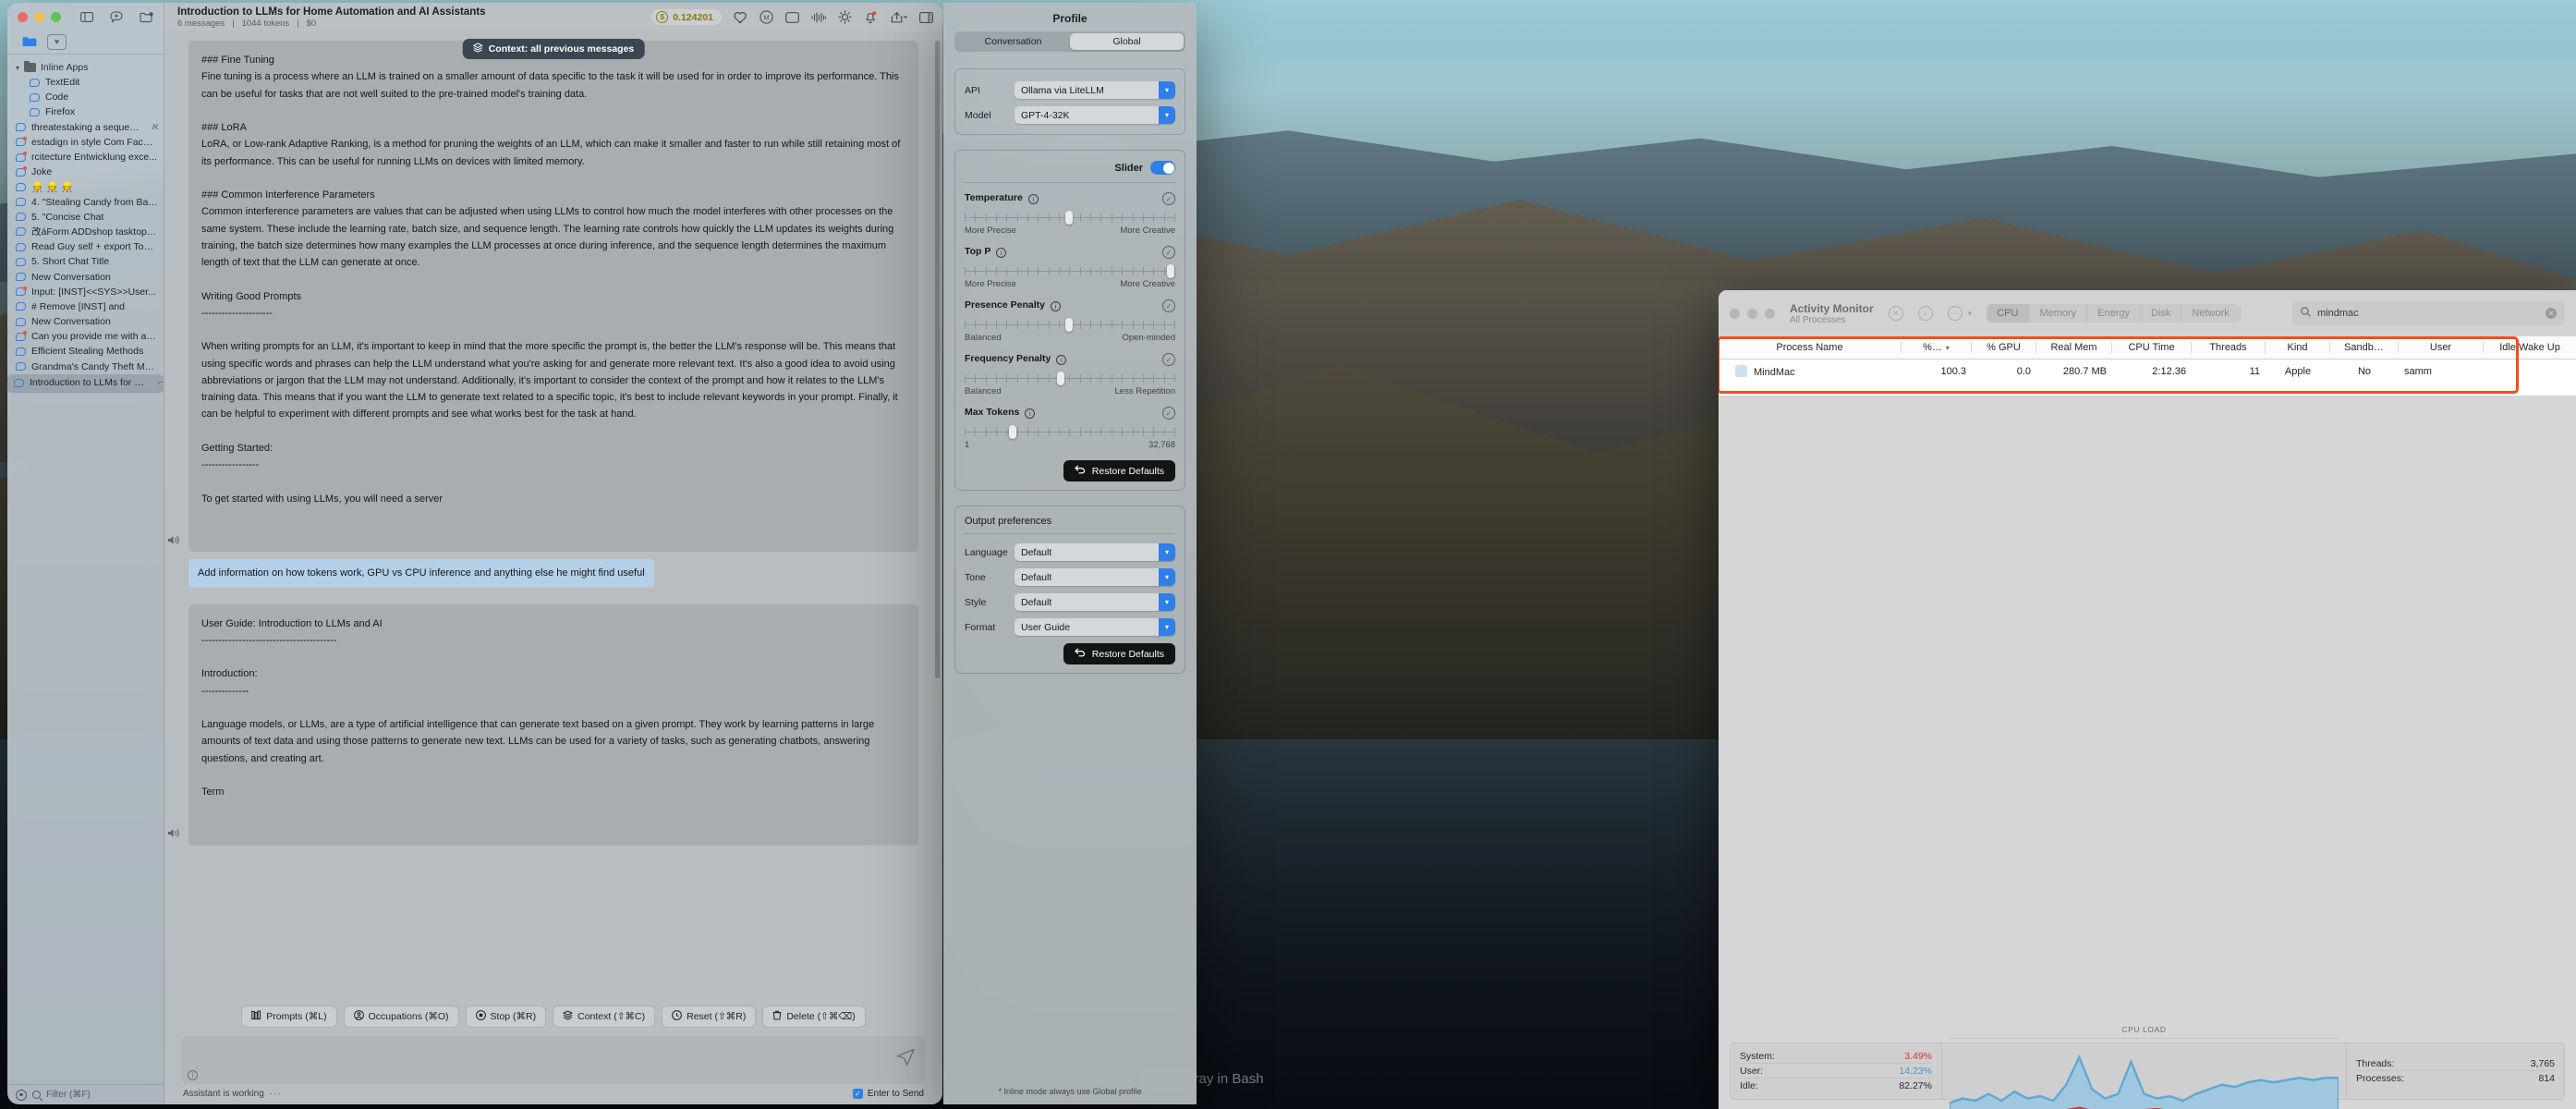 Image resolution: width=2576 pixels, height=1109 pixels. Describe the element at coordinates (86, 17) in the screenshot. I see `toggle-sidebar-icon` at that location.